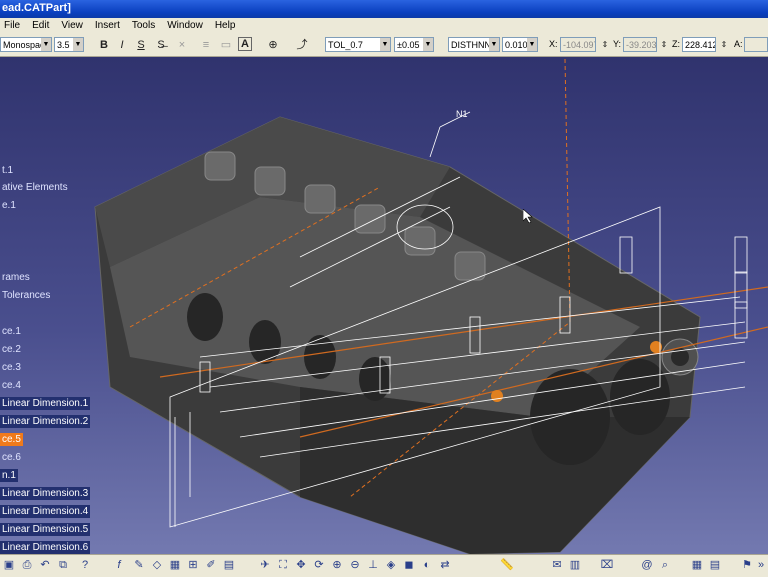 The image size is (768, 577). What do you see at coordinates (11, 349) in the screenshot?
I see `tree-item: ce.2` at bounding box center [11, 349].